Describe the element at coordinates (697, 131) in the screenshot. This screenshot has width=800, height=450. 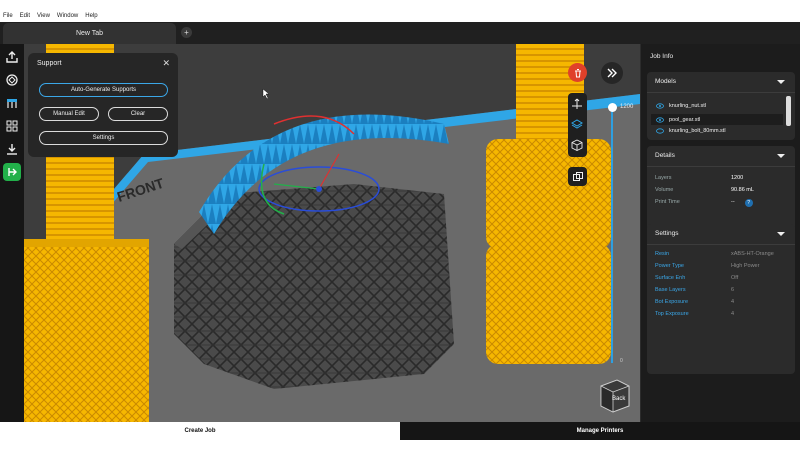
I see `model-name: knurling_bolt_80mm.stl` at that location.